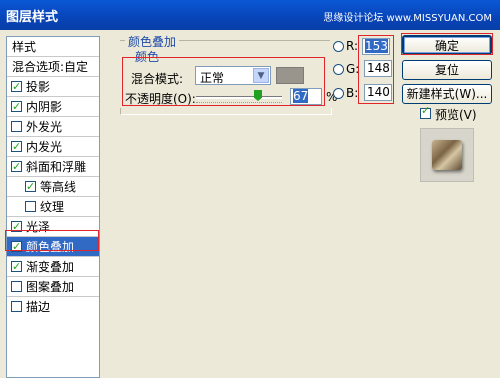 The image size is (500, 378). I want to click on preview-checkbox, so click(425, 111).